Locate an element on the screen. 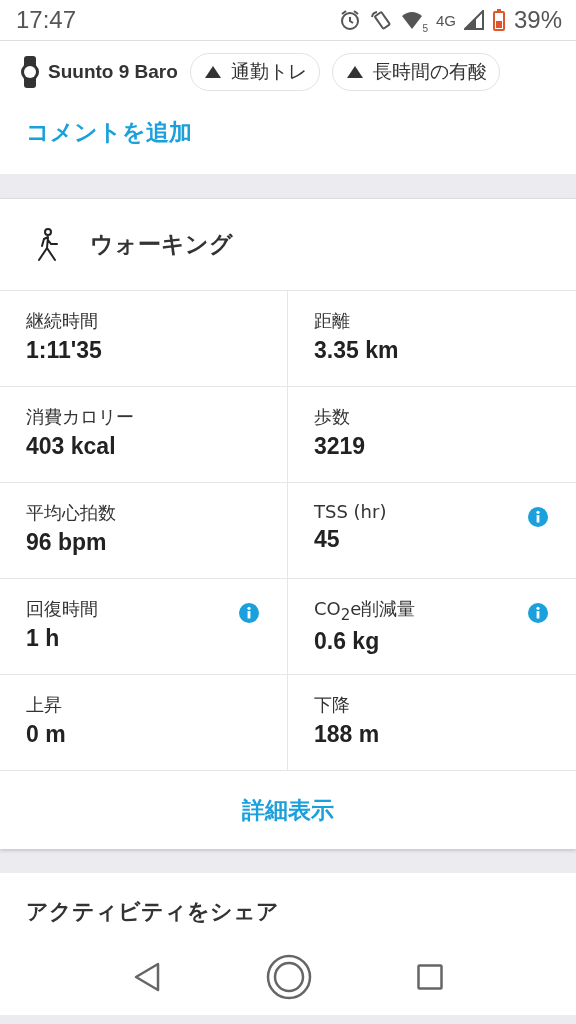 The height and width of the screenshot is (1024, 576). back-icon is located at coordinates (146, 977).